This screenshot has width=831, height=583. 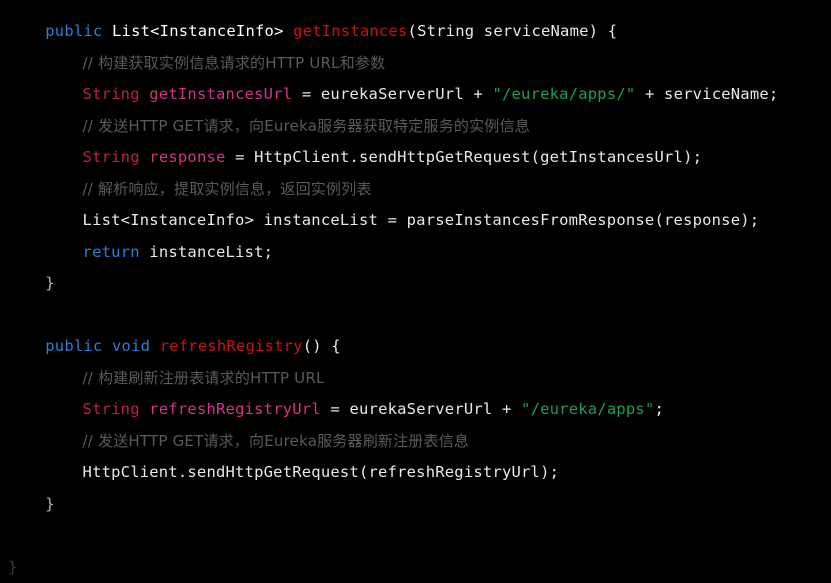 What do you see at coordinates (415, 347) in the screenshot?
I see `code-line: public void refreshRegistry() {` at bounding box center [415, 347].